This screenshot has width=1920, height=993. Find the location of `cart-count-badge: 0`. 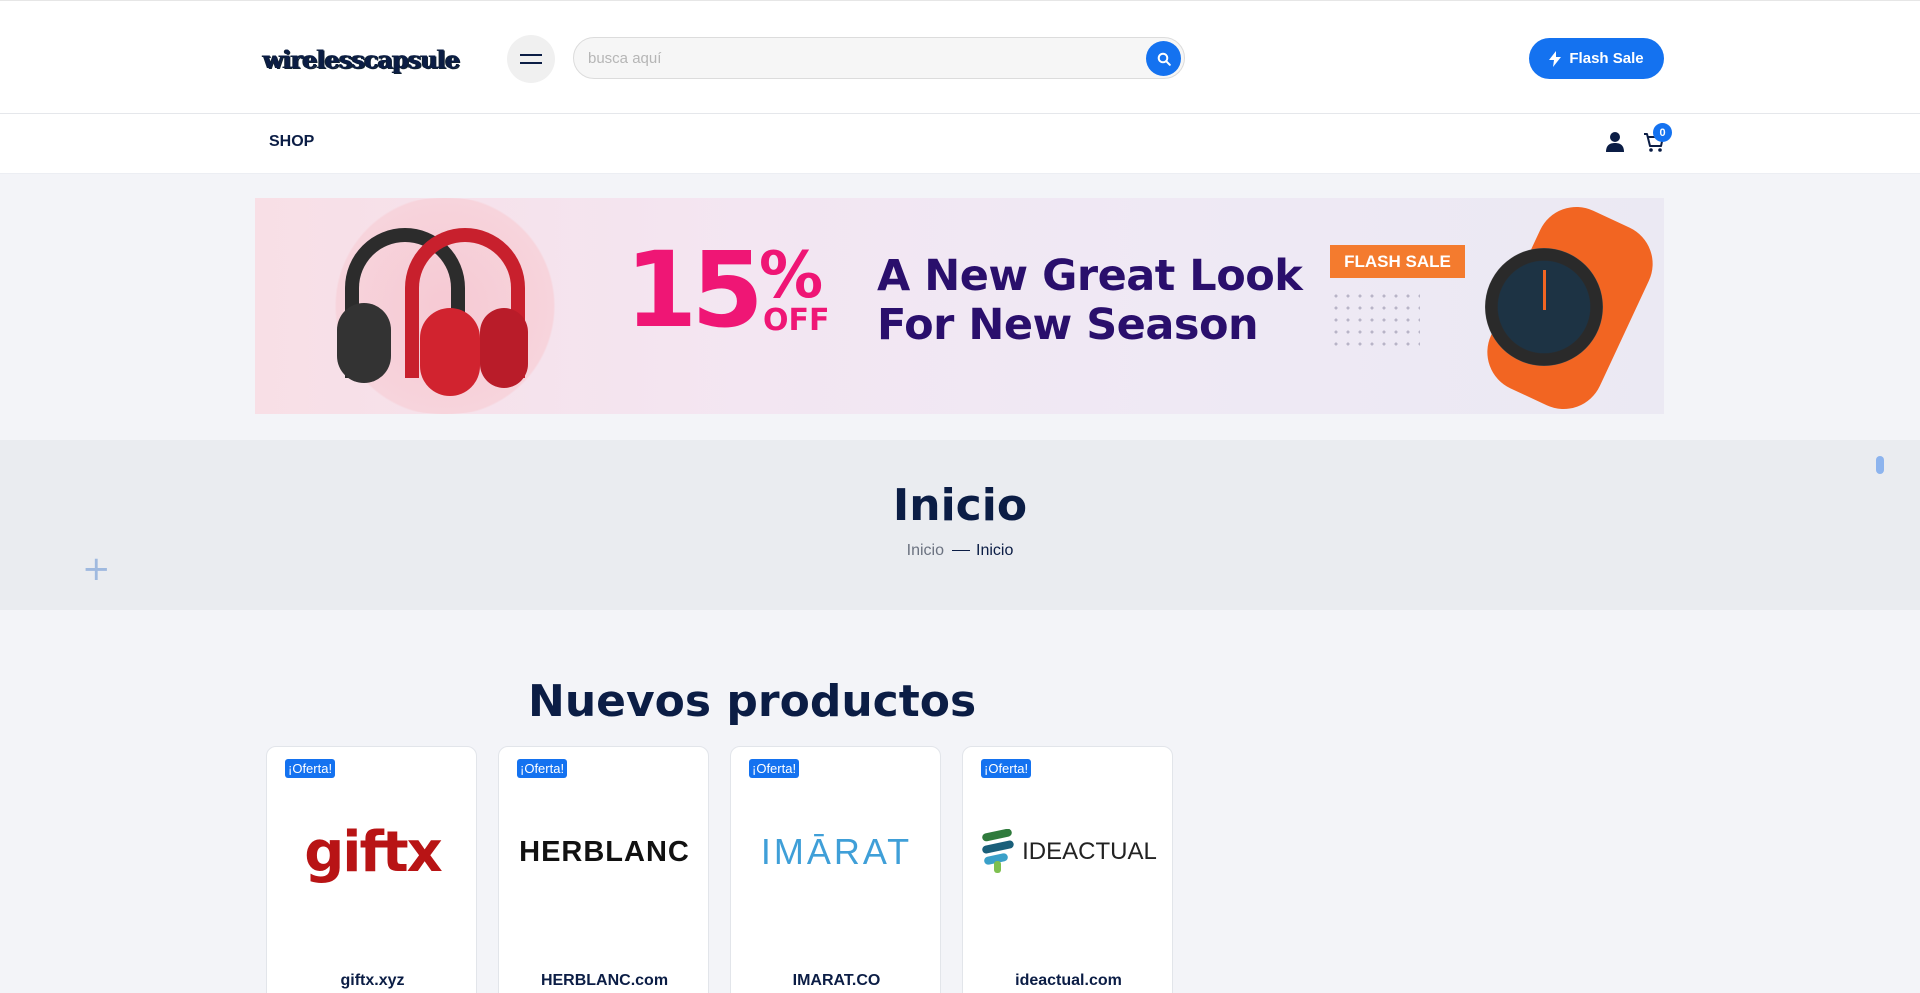

cart-count-badge: 0 is located at coordinates (1662, 132).